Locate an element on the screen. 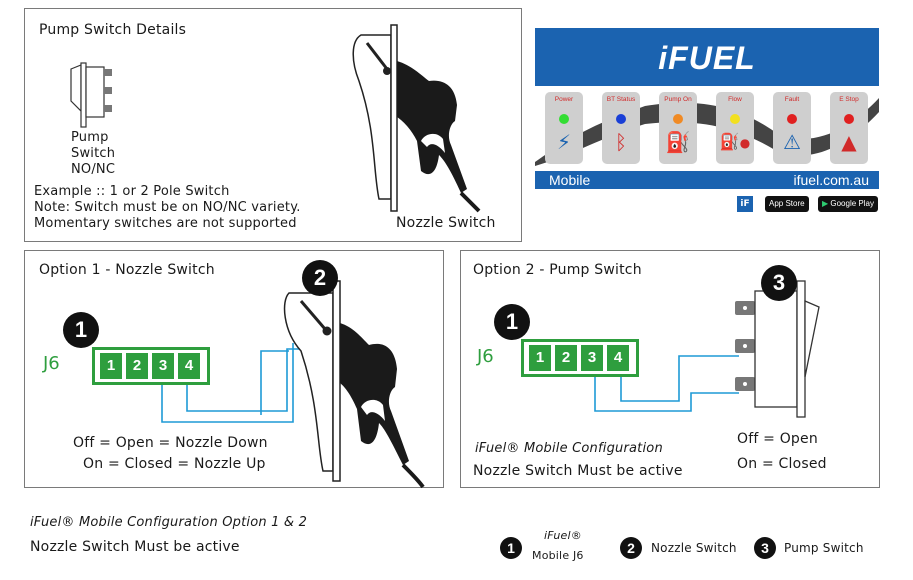 The width and height of the screenshot is (913, 580). indicator-label: Flow is located at coordinates (735, 99).